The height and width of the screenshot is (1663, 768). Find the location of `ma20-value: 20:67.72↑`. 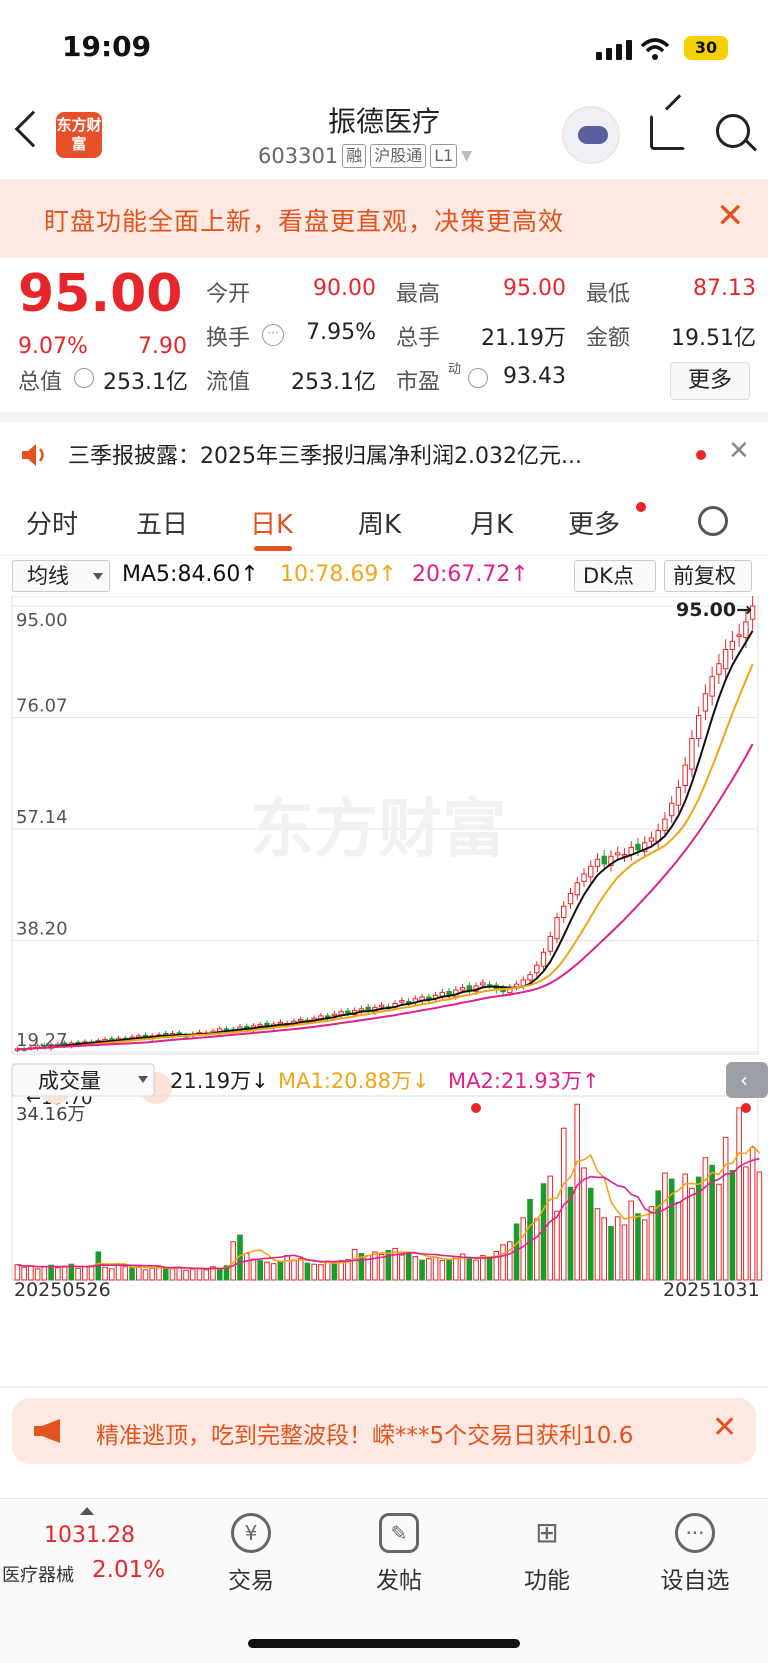

ma20-value: 20:67.72↑ is located at coordinates (470, 574).